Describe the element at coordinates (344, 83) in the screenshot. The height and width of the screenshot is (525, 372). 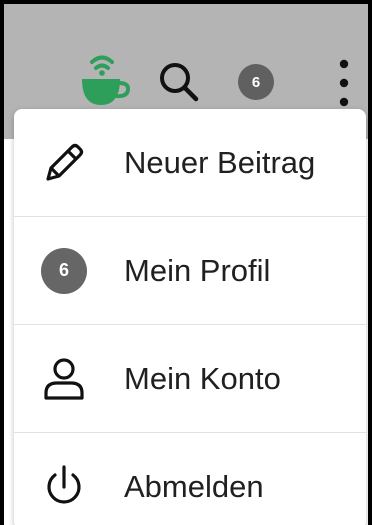
I see `more-vertical-icon` at that location.